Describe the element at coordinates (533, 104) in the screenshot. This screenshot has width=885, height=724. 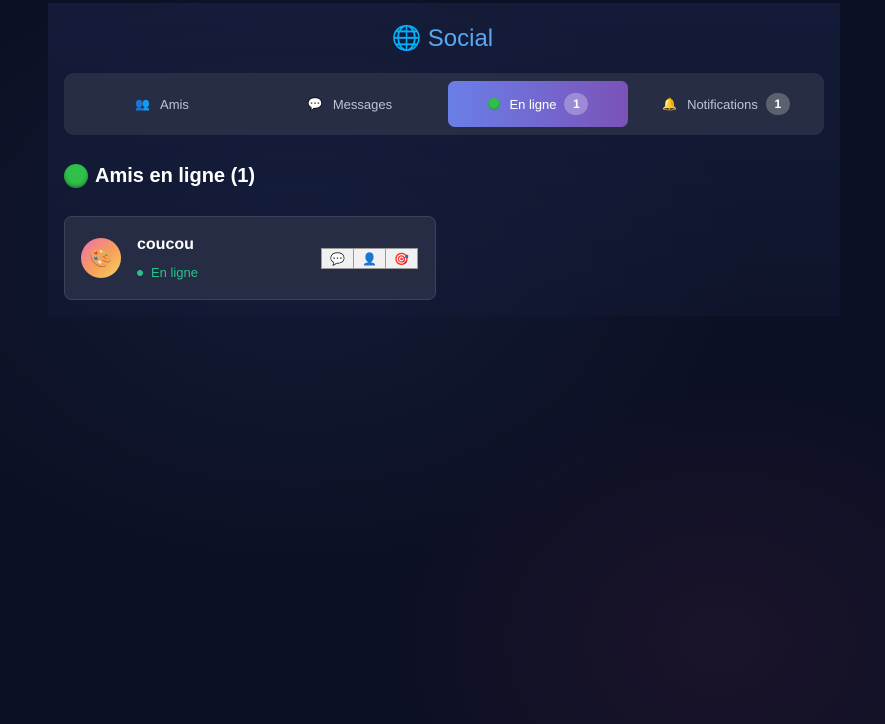
I see `tab-en-ligne-label: En ligne` at that location.